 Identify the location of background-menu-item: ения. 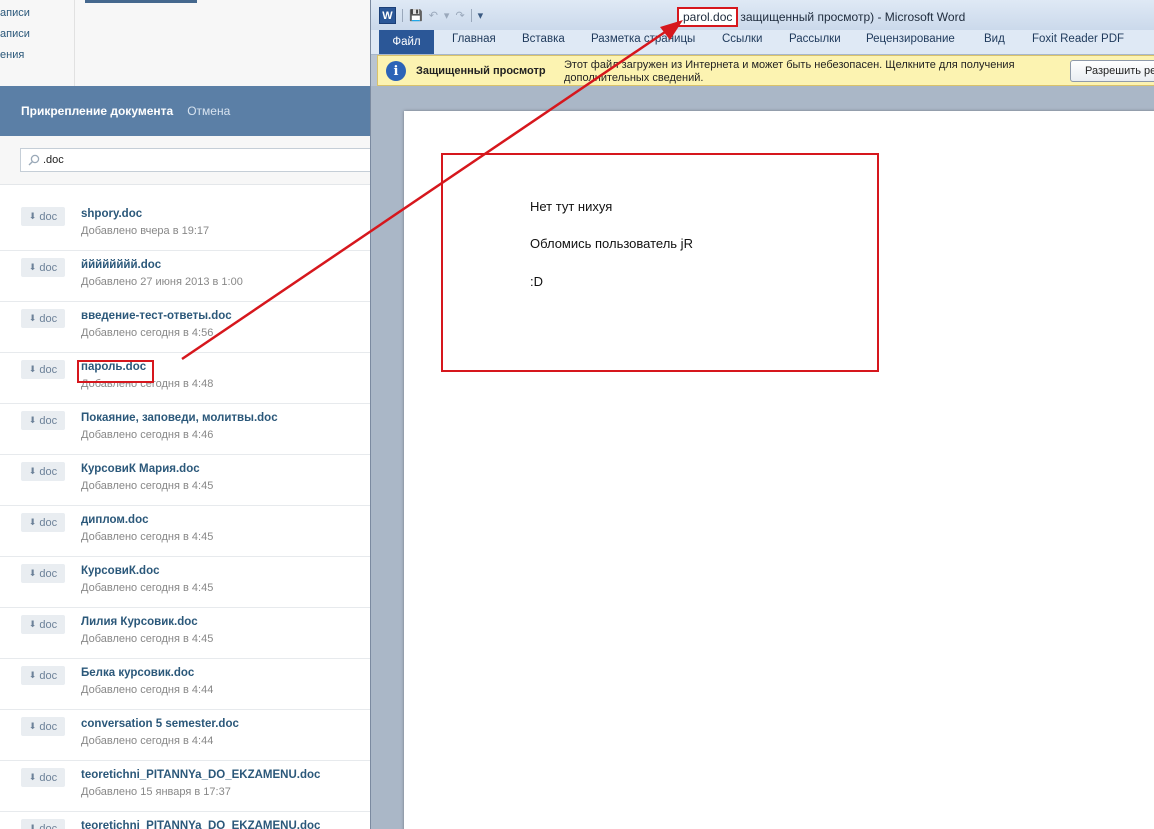
(12, 55).